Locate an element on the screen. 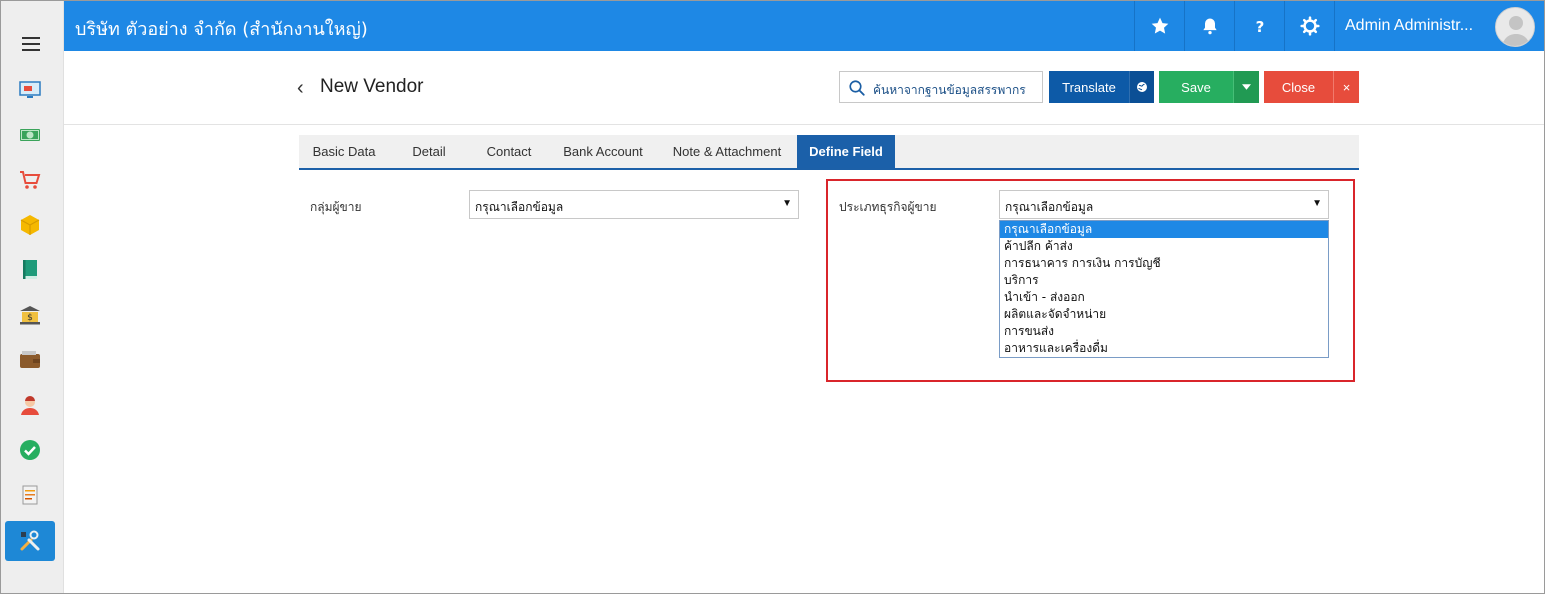 The image size is (1545, 594). tab-detail: Detail is located at coordinates (429, 151).